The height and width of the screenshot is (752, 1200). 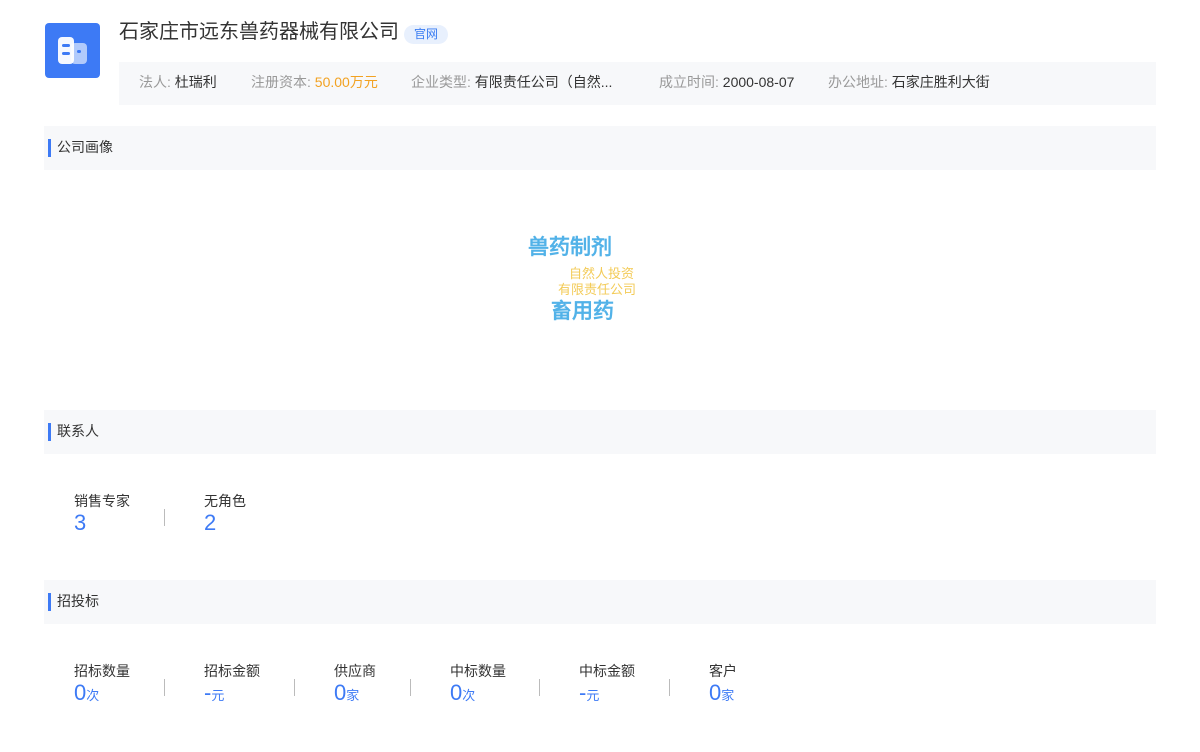 I want to click on bidding-stat-suppliers: 供应商 0家, so click(x=355, y=684).